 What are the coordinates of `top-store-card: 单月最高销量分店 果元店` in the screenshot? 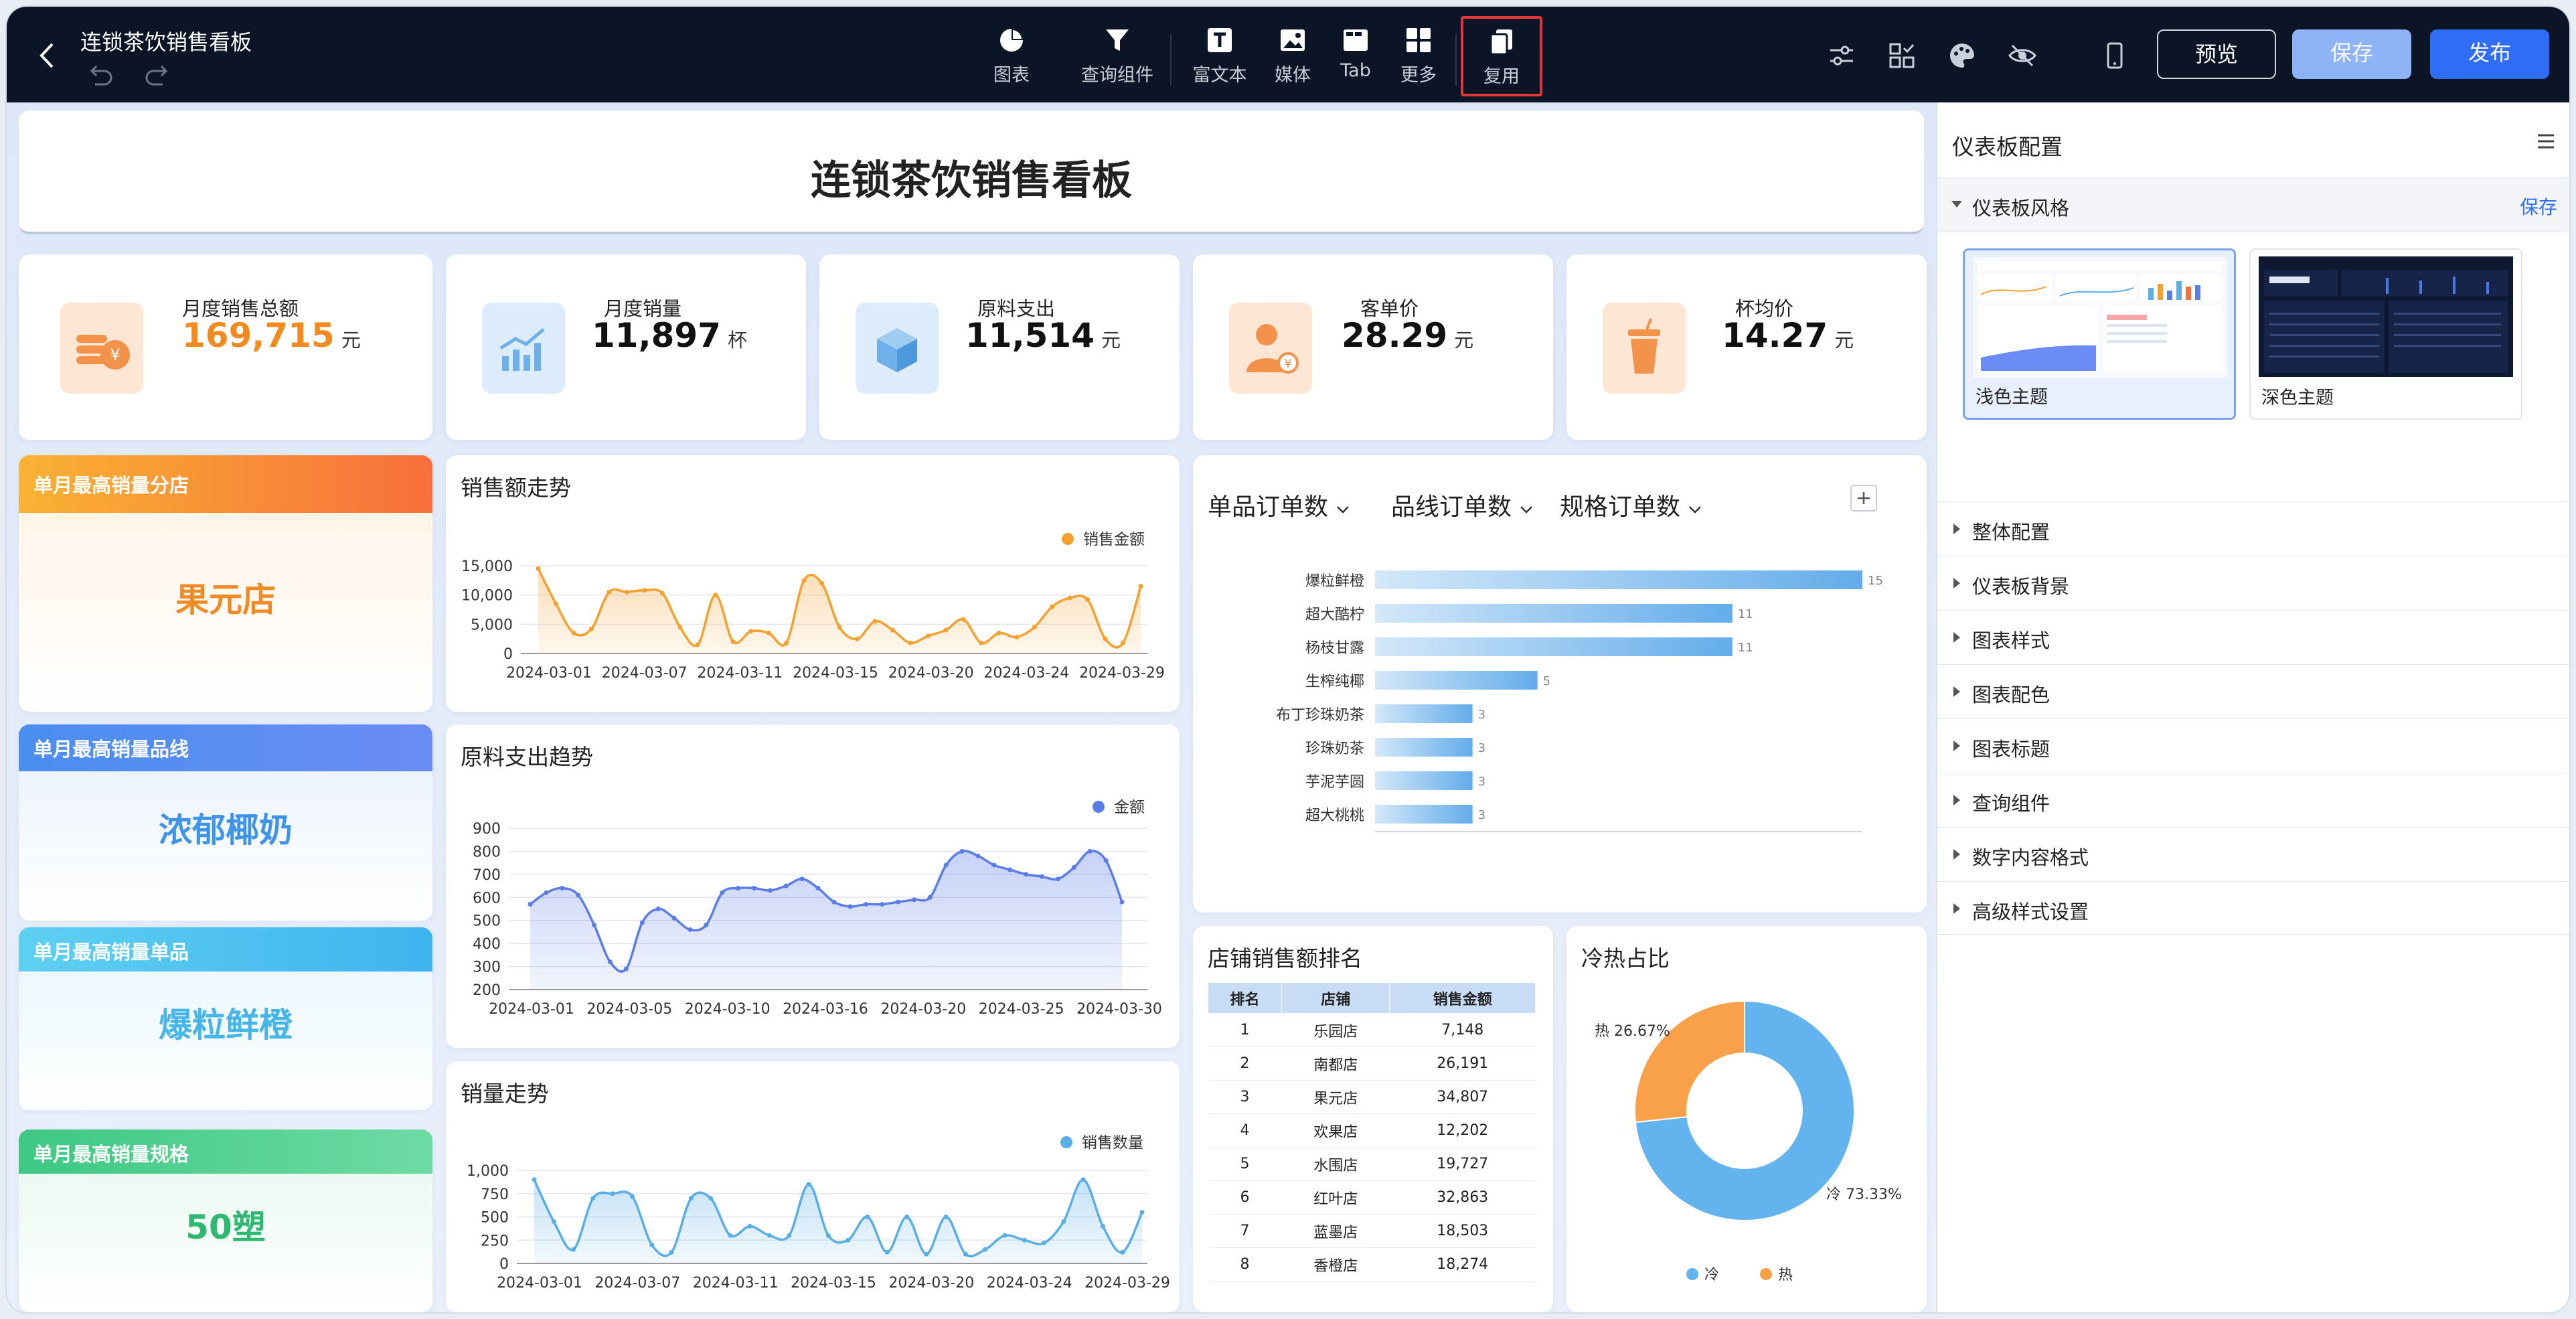 It's located at (226, 583).